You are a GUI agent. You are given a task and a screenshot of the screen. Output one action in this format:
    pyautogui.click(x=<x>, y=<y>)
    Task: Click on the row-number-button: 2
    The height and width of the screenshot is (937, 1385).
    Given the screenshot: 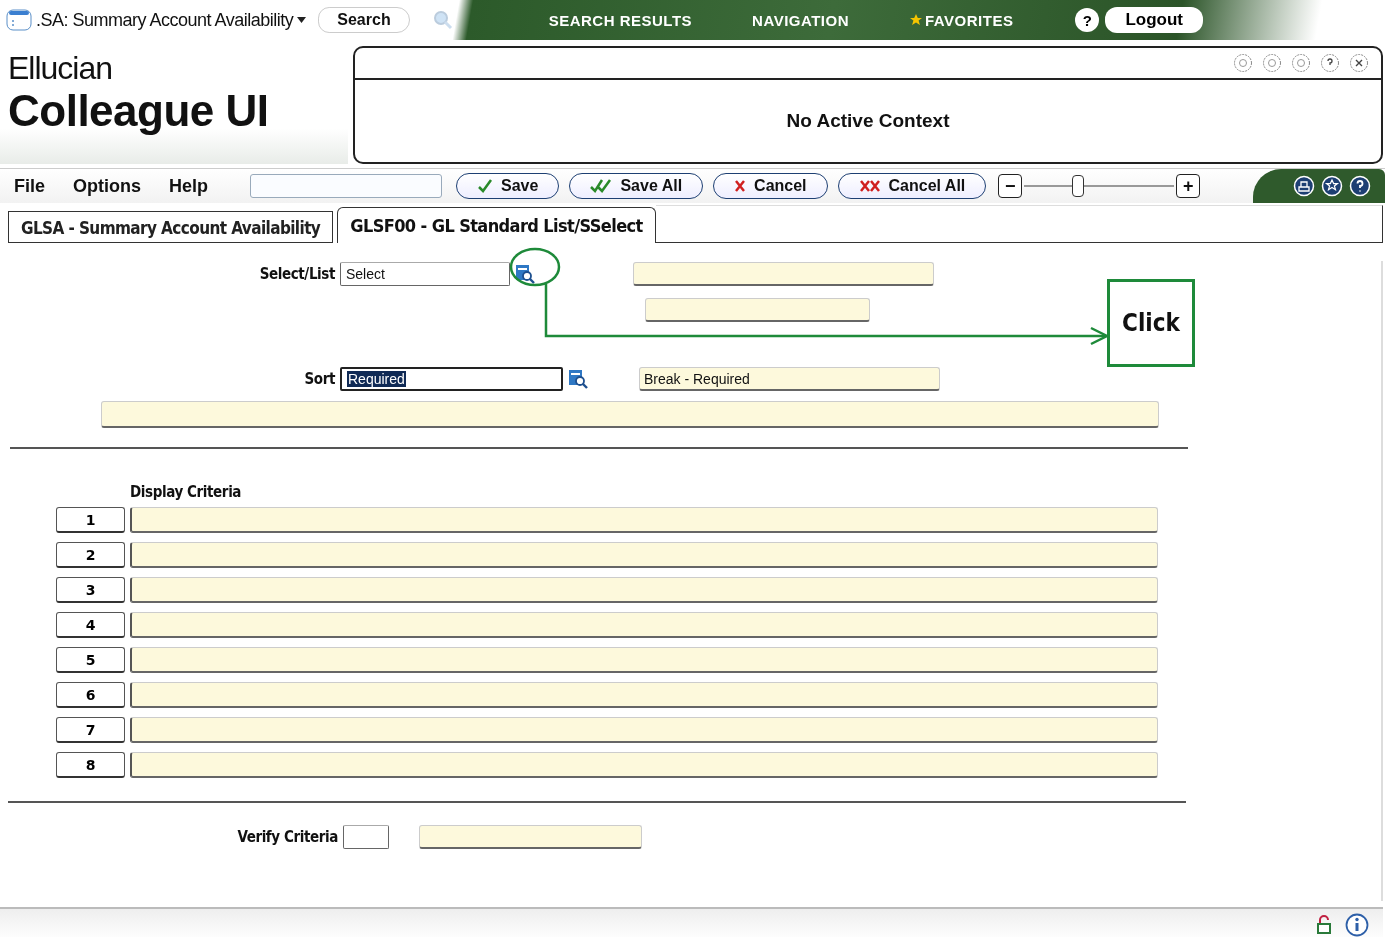 What is the action you would take?
    pyautogui.click(x=90, y=555)
    